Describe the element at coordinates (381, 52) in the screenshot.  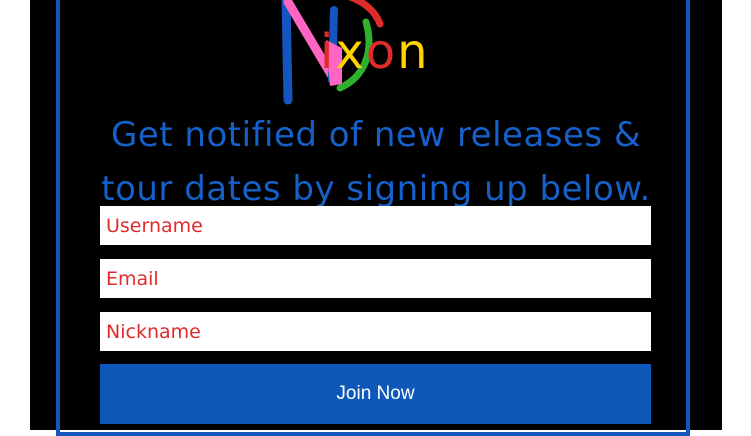
I see `logo-letter-o: o` at that location.